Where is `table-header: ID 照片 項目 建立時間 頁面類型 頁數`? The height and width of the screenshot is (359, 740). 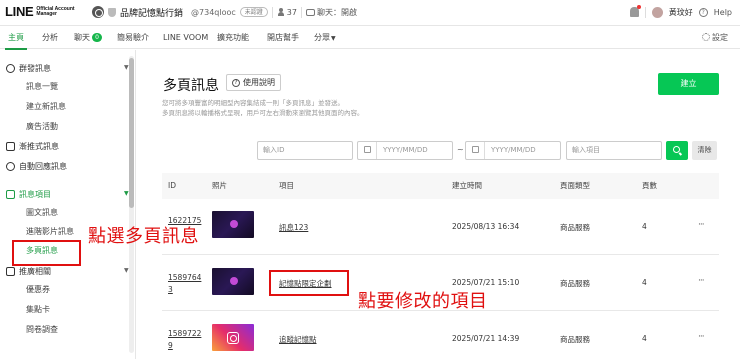 table-header: ID 照片 項目 建立時間 頁面類型 頁數 is located at coordinates (440, 186).